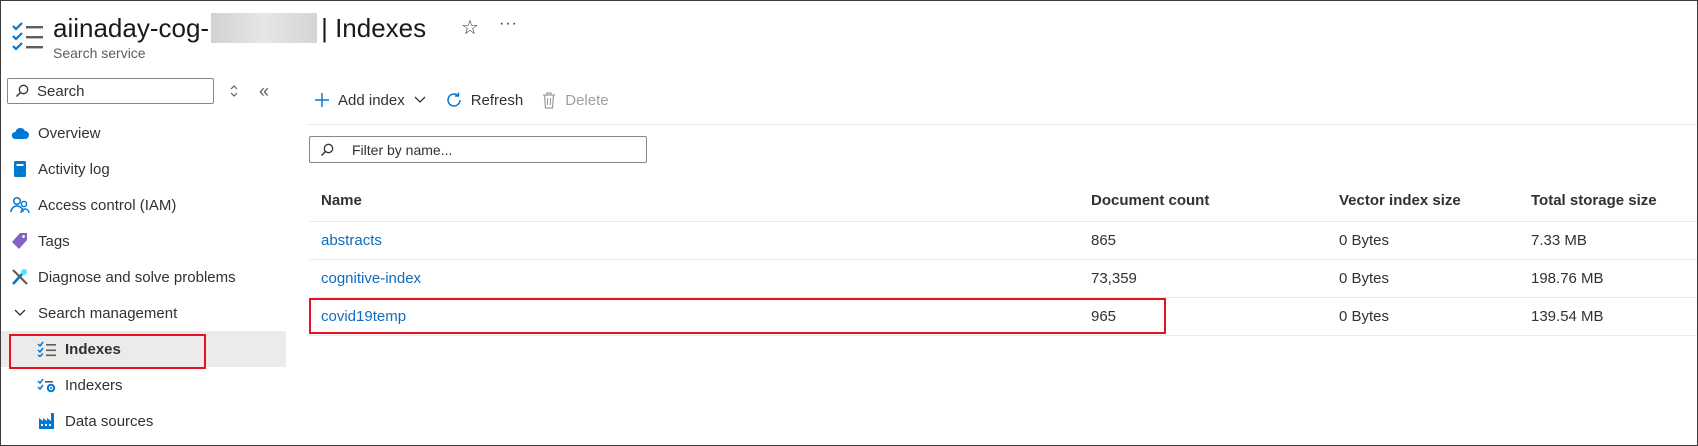 This screenshot has height=446, width=1698. Describe the element at coordinates (1114, 278) in the screenshot. I see `document-count: 73,359` at that location.